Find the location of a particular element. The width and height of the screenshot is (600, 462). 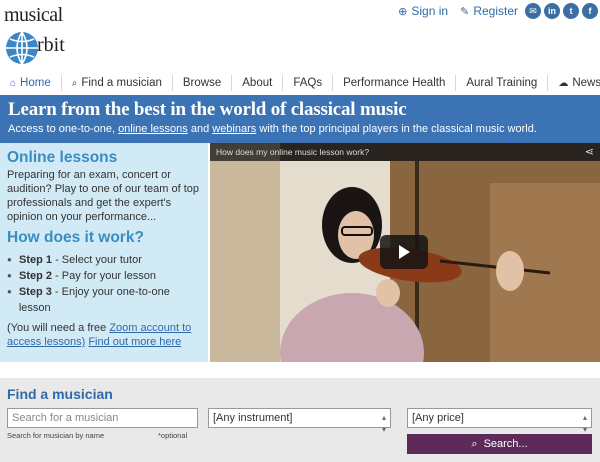

chat-icon: ☁ is located at coordinates (563, 83).